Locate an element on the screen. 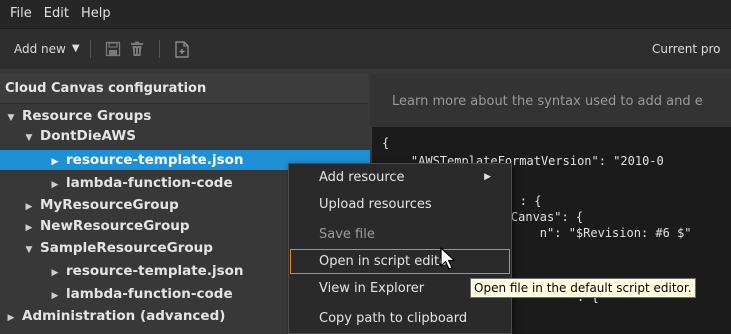  menu-item-upload-resources: Upload resources is located at coordinates (400, 204).